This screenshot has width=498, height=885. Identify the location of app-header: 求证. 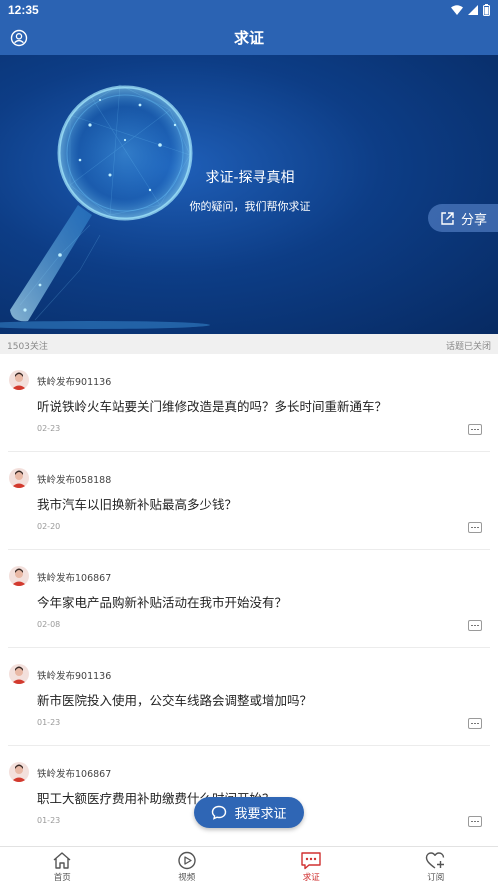
(249, 38).